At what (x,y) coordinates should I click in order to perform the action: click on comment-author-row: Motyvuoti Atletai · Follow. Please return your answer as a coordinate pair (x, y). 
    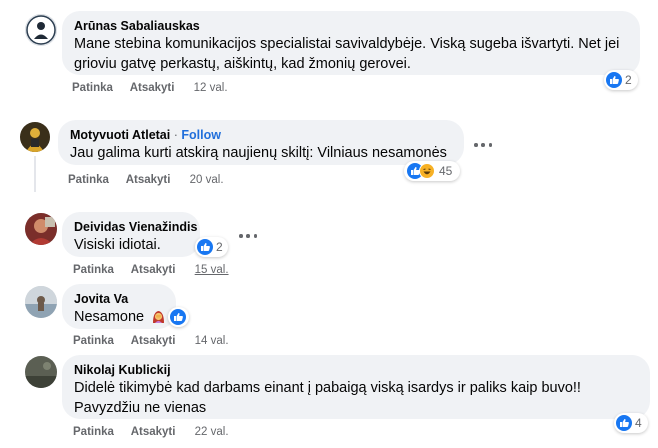
    Looking at the image, I should click on (261, 135).